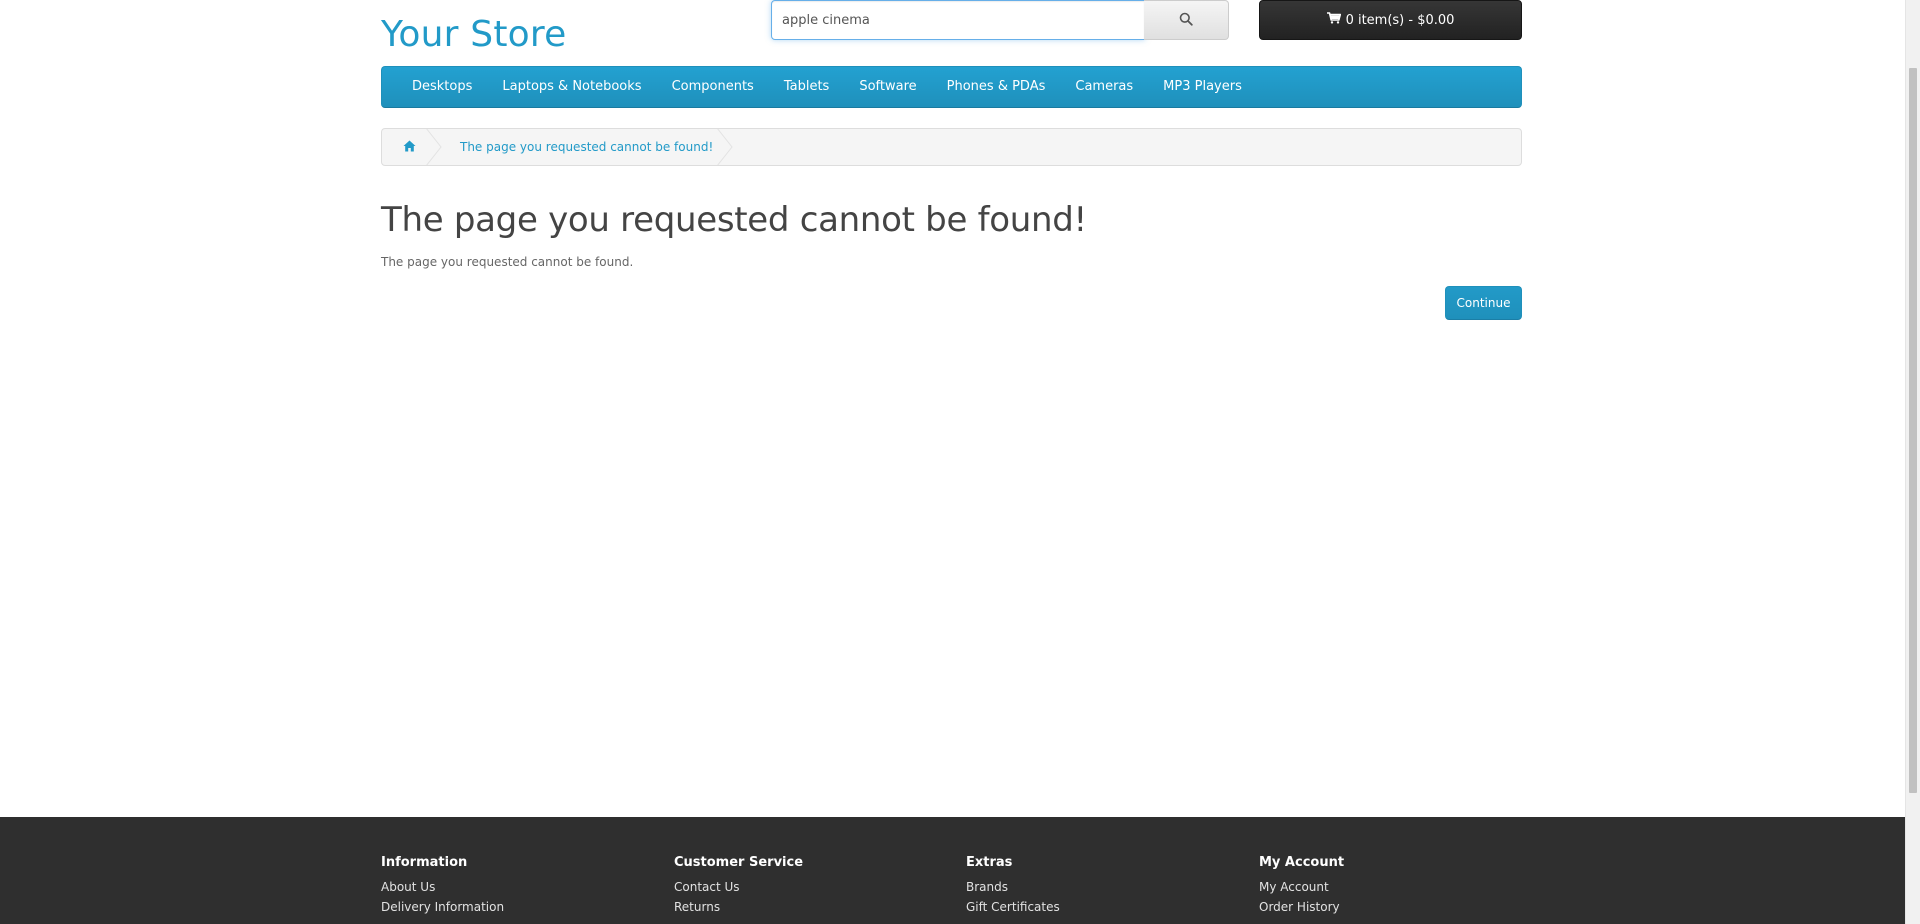 The width and height of the screenshot is (1920, 924). What do you see at coordinates (586, 147) in the screenshot?
I see `breadcrumb-current: The page you requested cannot be found!` at bounding box center [586, 147].